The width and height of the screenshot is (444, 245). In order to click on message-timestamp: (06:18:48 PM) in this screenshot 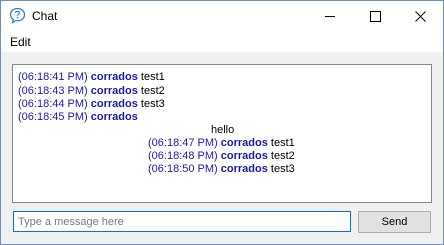, I will do `click(183, 156)`.